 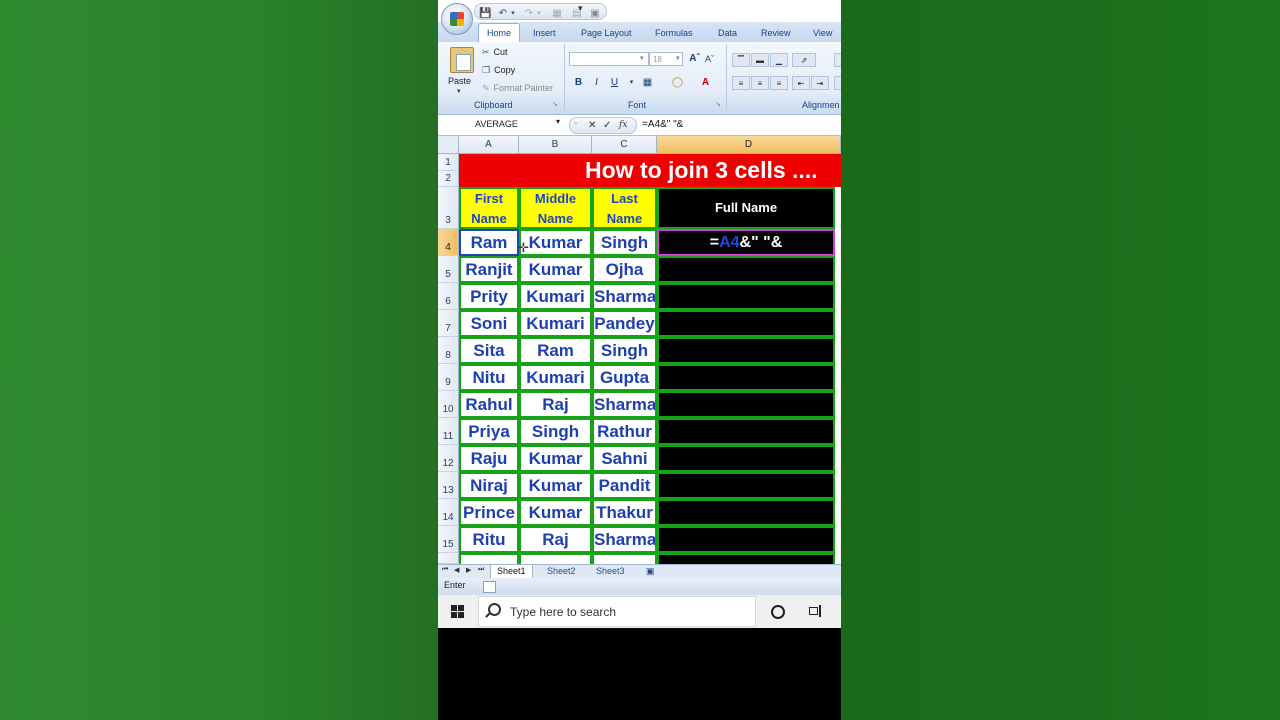 What do you see at coordinates (448, 145) in the screenshot?
I see `select-all-button` at bounding box center [448, 145].